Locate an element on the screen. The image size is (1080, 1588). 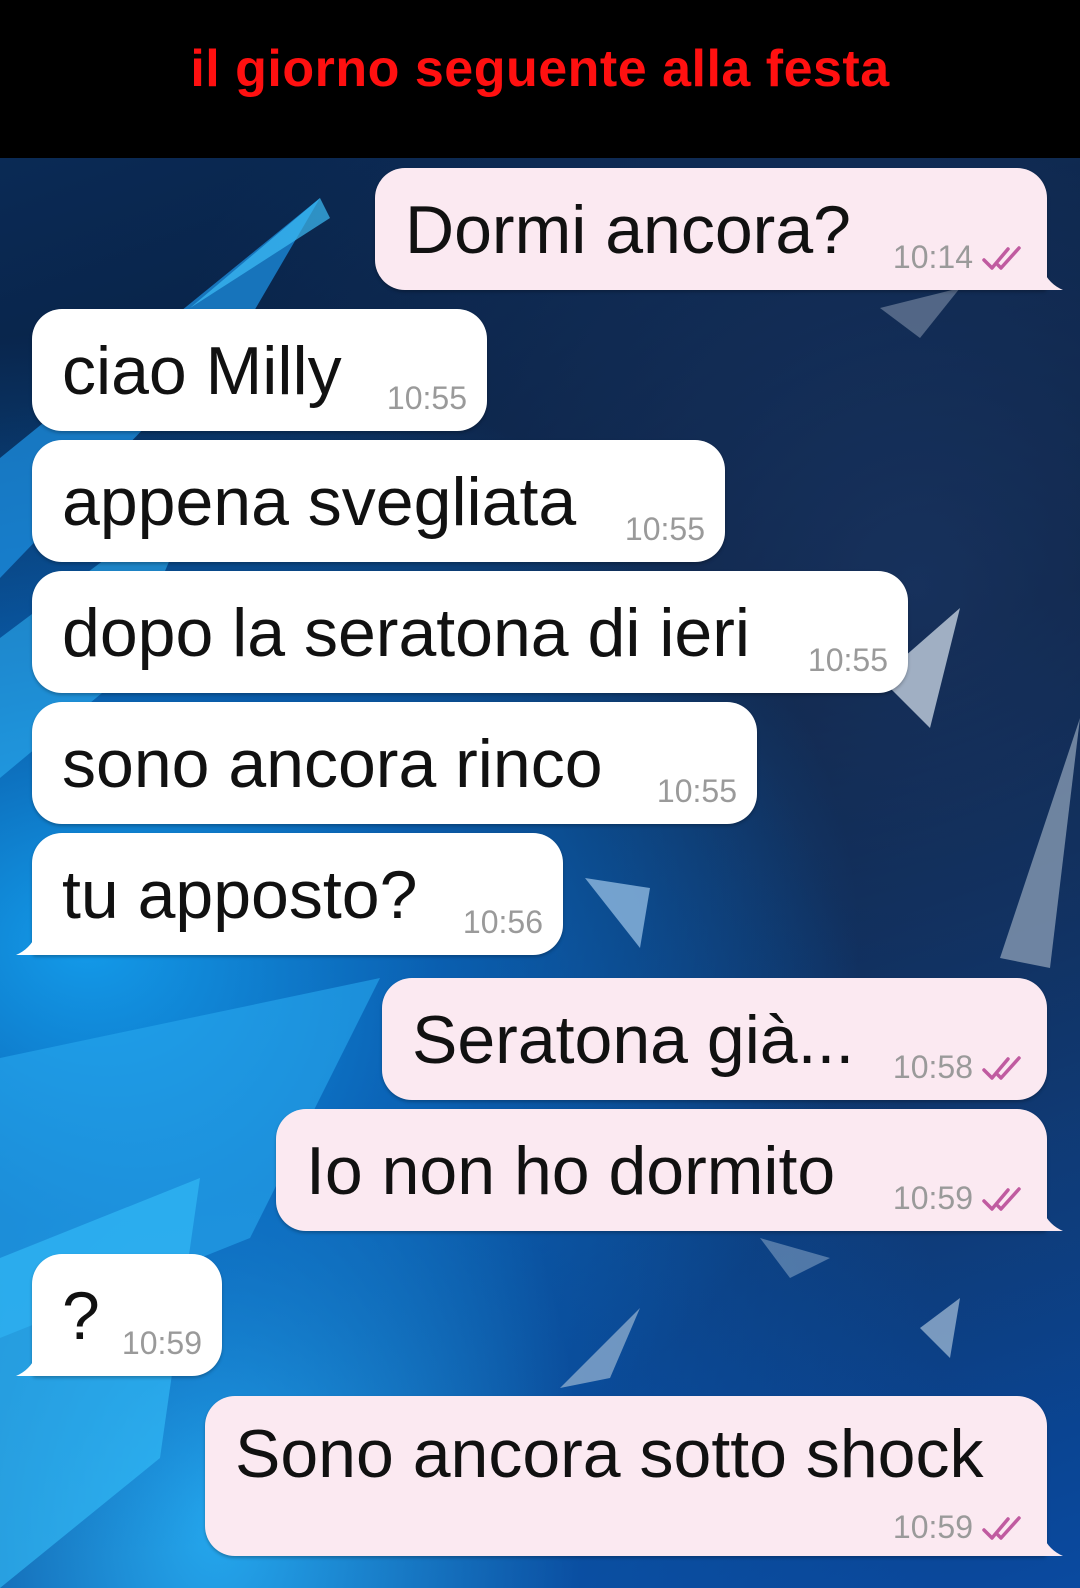
message-text: sono ancora rinco is located at coordinates (332, 764).